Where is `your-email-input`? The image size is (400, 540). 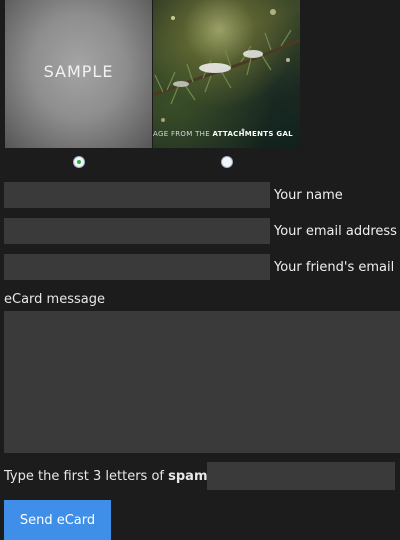
your-email-input is located at coordinates (137, 231).